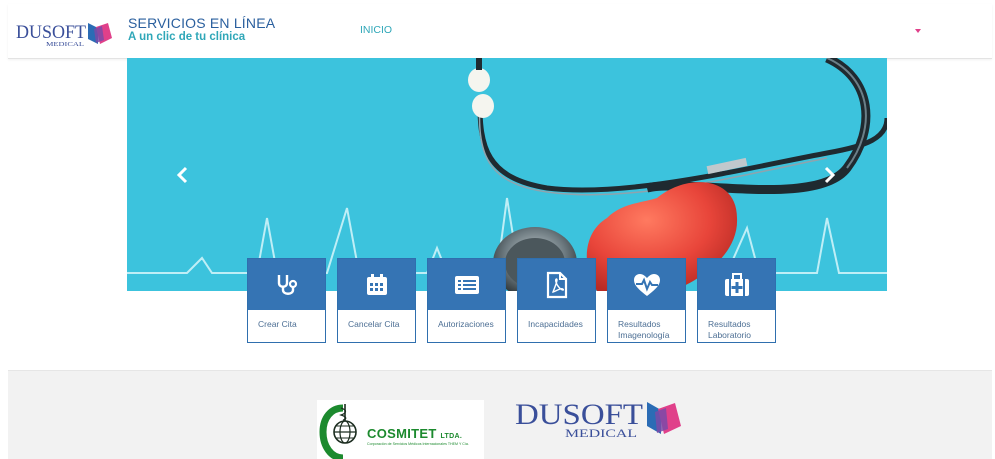 This screenshot has width=995, height=459. What do you see at coordinates (451, 436) in the screenshot?
I see `cosmitet-suffix: LTDA.` at bounding box center [451, 436].